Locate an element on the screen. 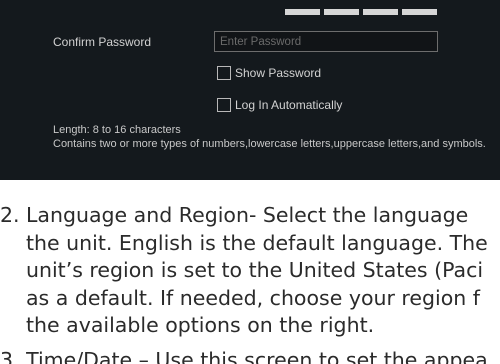  confirm-password-input is located at coordinates (326, 41).